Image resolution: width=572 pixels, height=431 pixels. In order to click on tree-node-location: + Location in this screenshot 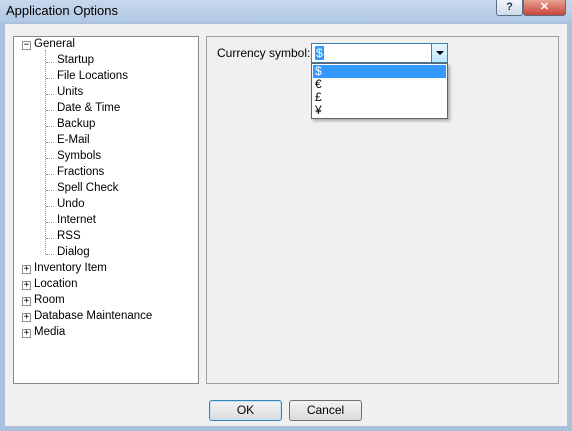, I will do `click(104, 286)`.